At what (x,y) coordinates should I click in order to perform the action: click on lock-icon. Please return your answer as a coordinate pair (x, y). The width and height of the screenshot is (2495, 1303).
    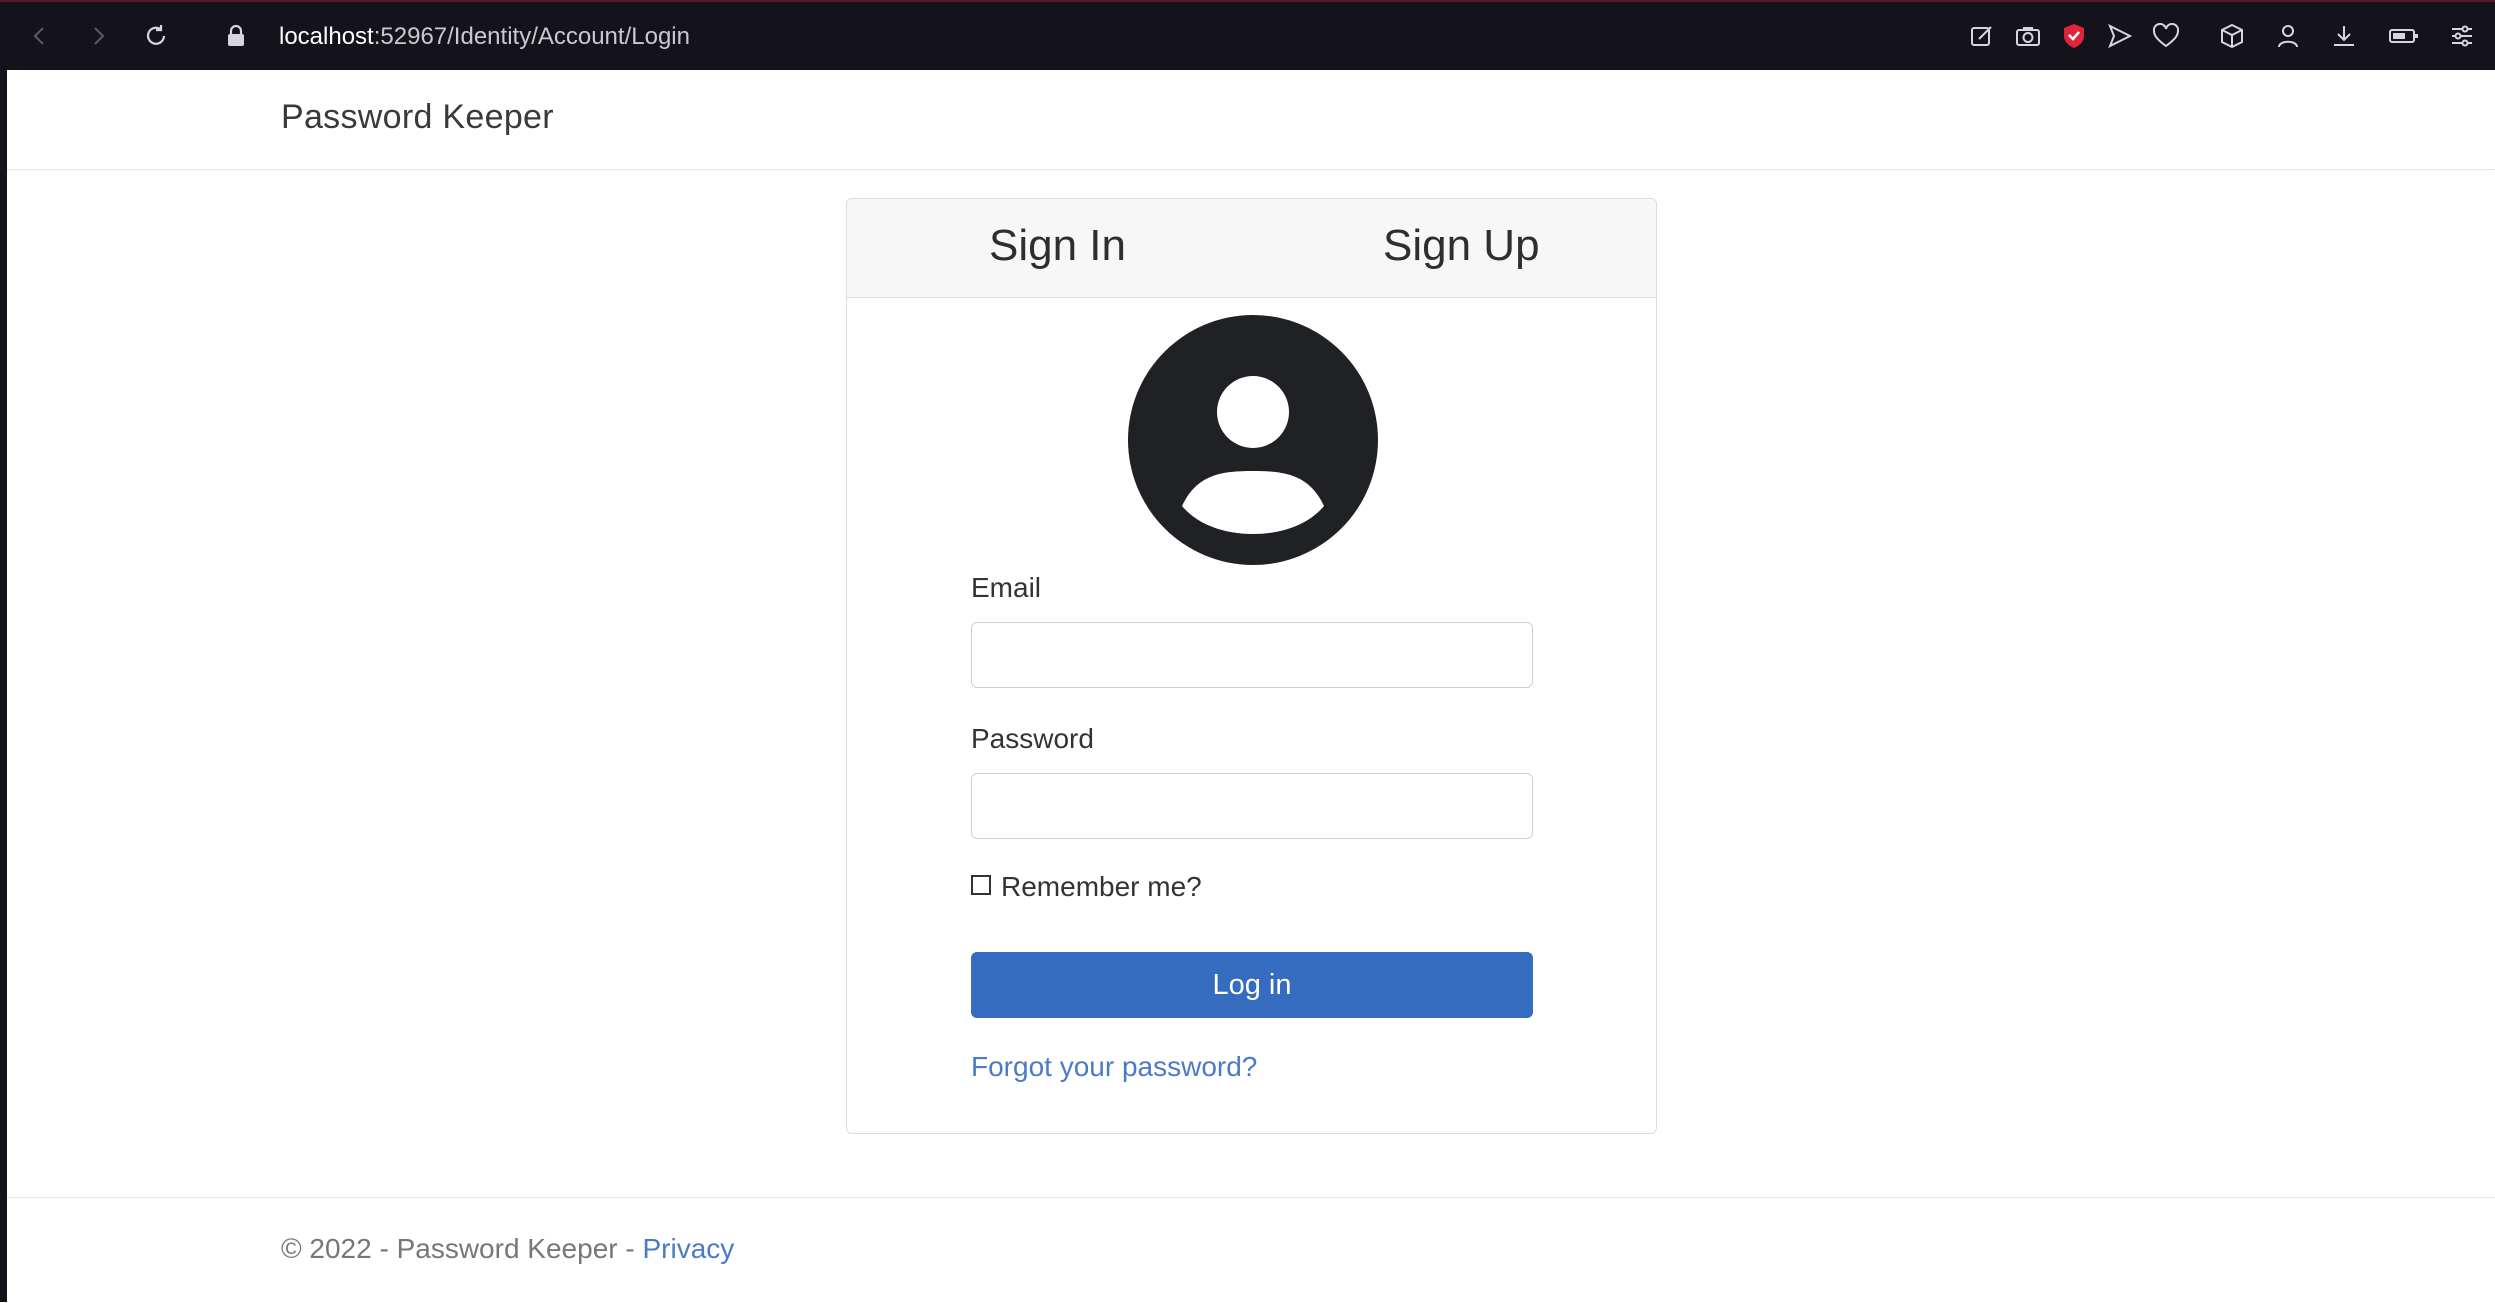
    Looking at the image, I should click on (236, 36).